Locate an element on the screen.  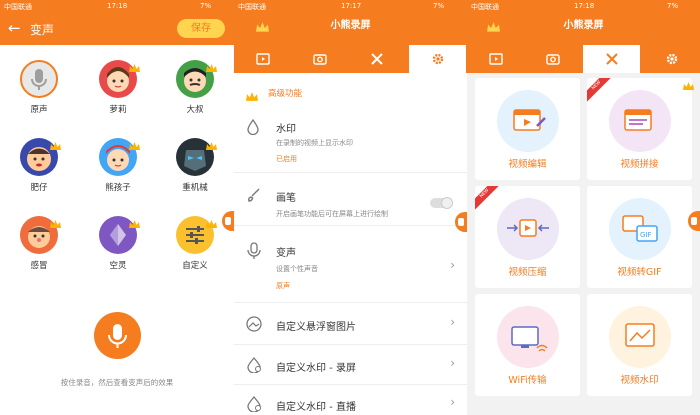
float-image-row: 自定义悬浮窗图片 › is located at coordinates (350, 324).